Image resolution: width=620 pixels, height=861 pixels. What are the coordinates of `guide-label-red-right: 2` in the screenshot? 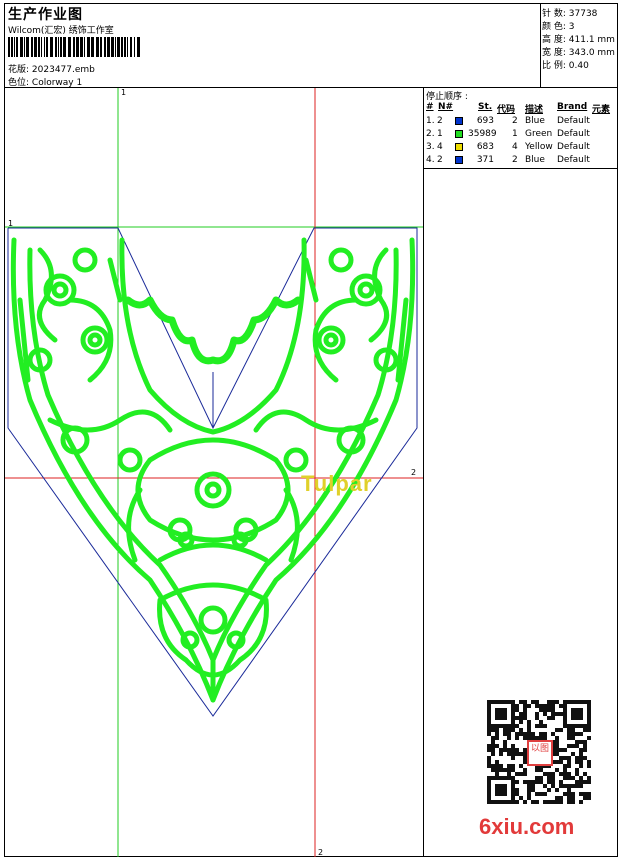 It's located at (414, 472).